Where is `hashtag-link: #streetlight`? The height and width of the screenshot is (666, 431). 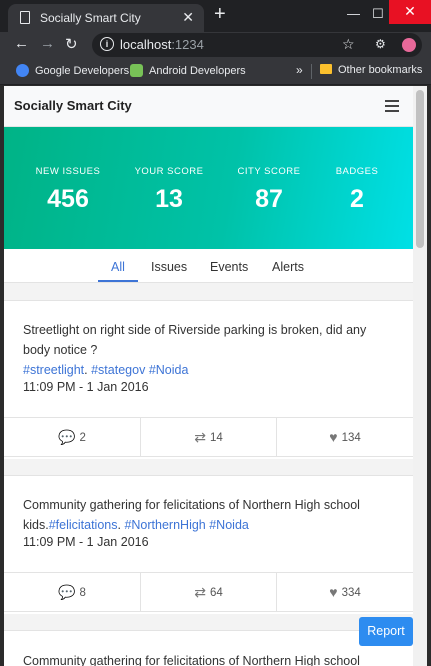
hashtag-link: #streetlight is located at coordinates (53, 370).